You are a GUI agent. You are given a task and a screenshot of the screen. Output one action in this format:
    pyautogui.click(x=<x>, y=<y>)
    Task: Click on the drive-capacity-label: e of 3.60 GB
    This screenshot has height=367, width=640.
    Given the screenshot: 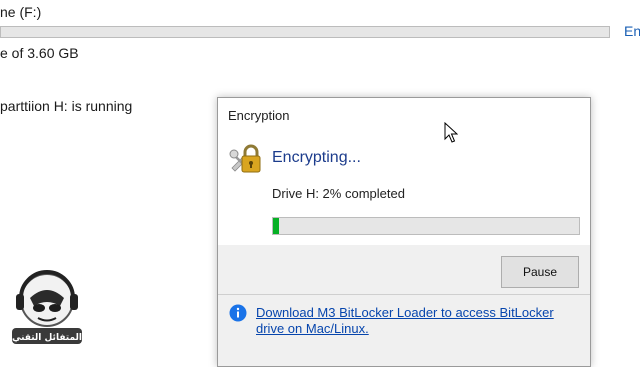 What is the action you would take?
    pyautogui.click(x=39, y=53)
    